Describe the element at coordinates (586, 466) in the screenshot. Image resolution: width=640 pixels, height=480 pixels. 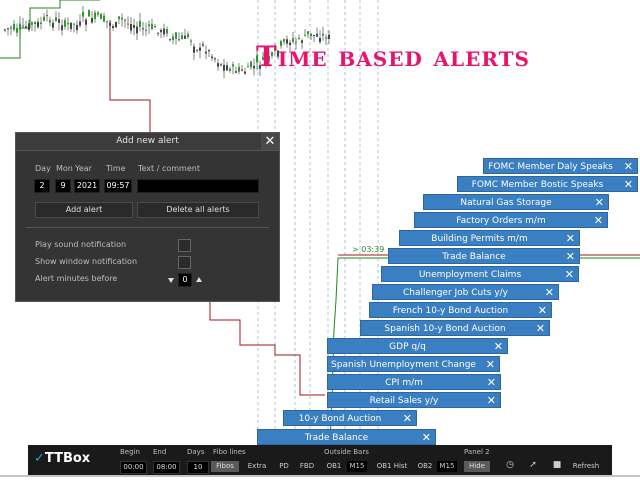
I see `refresh-button: Refresh` at that location.